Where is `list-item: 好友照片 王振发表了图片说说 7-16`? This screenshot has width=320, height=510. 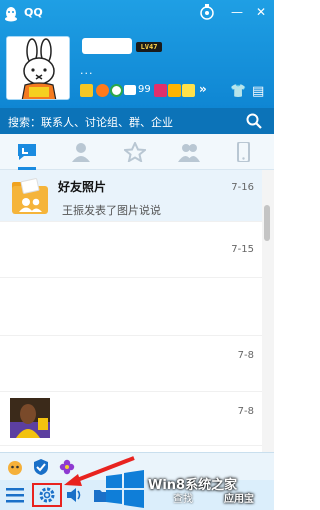
list-item: 好友照片 王振发表了图片说说 7-16 is located at coordinates (131, 196).